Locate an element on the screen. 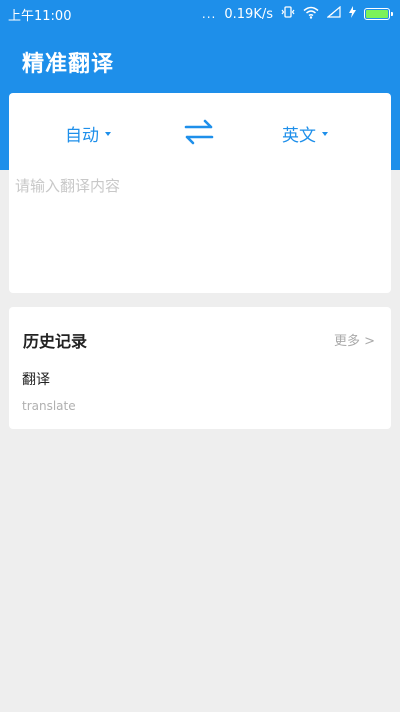  signal-icon is located at coordinates (333, 13).